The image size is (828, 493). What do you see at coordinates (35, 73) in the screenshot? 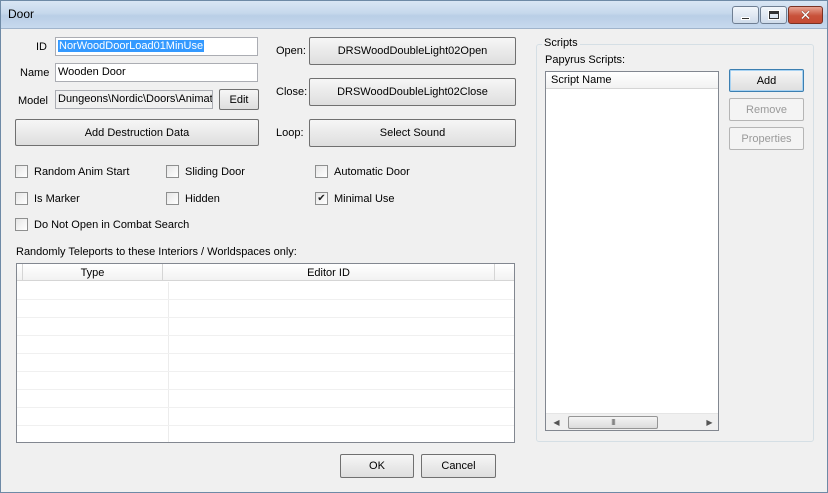
I see `name-label: Name` at bounding box center [35, 73].